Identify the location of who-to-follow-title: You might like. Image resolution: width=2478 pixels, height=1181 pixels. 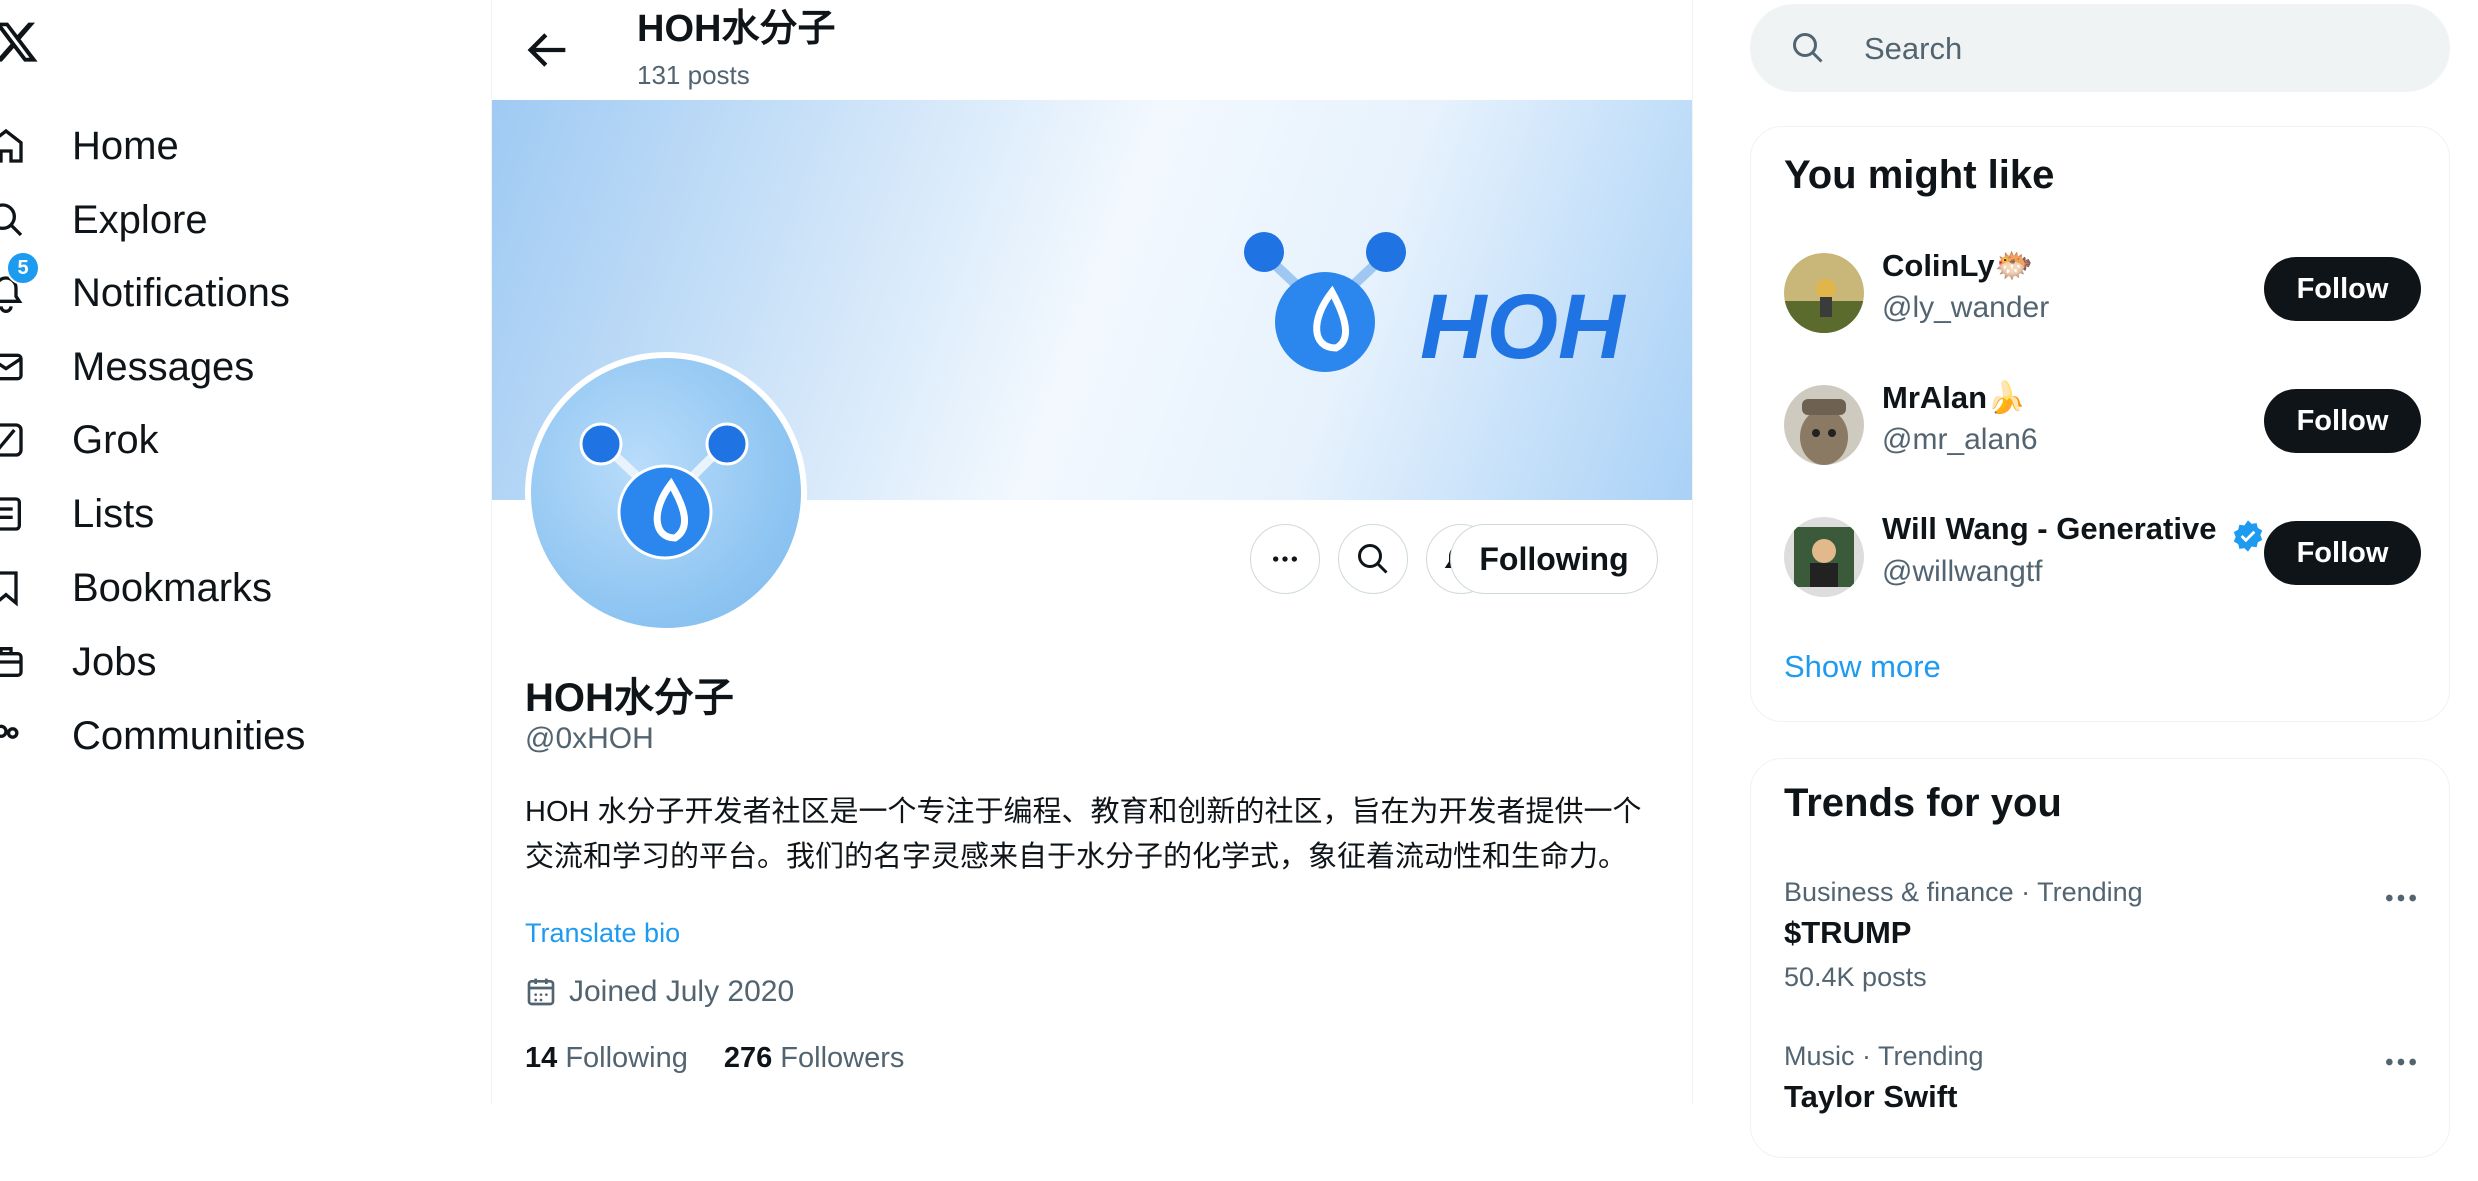
(1919, 175).